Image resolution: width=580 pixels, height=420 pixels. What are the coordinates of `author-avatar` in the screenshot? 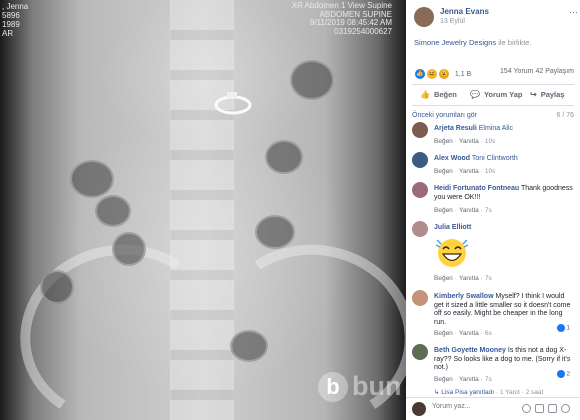 It's located at (424, 17).